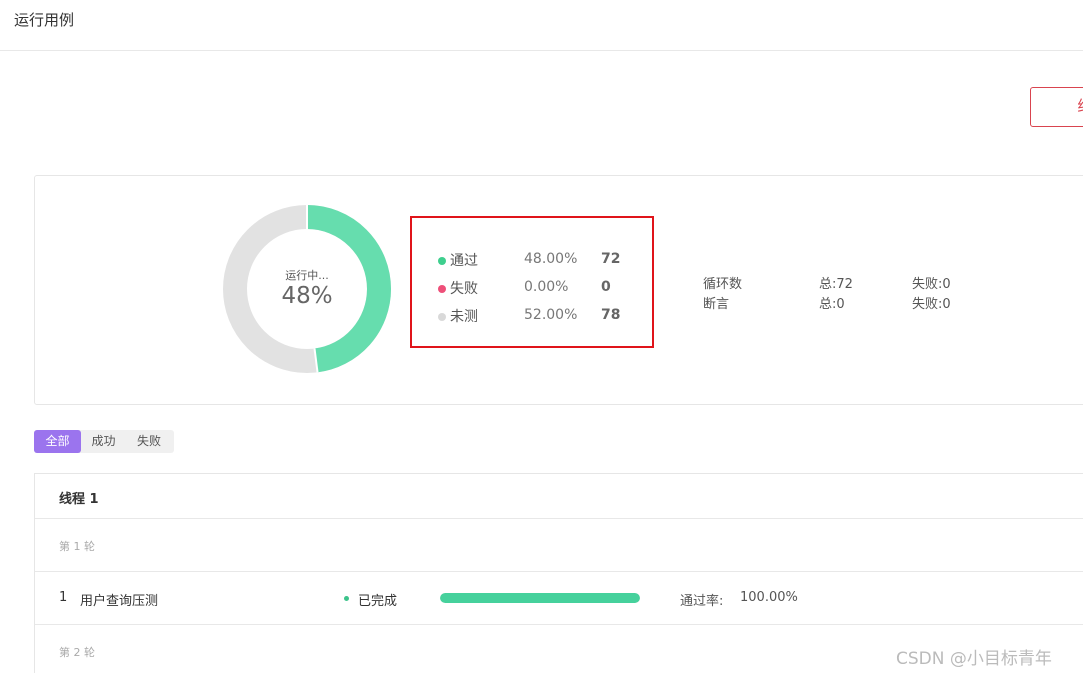 The height and width of the screenshot is (673, 1083). Describe the element at coordinates (551, 259) in the screenshot. I see `legend-percent: 48.00%` at that location.